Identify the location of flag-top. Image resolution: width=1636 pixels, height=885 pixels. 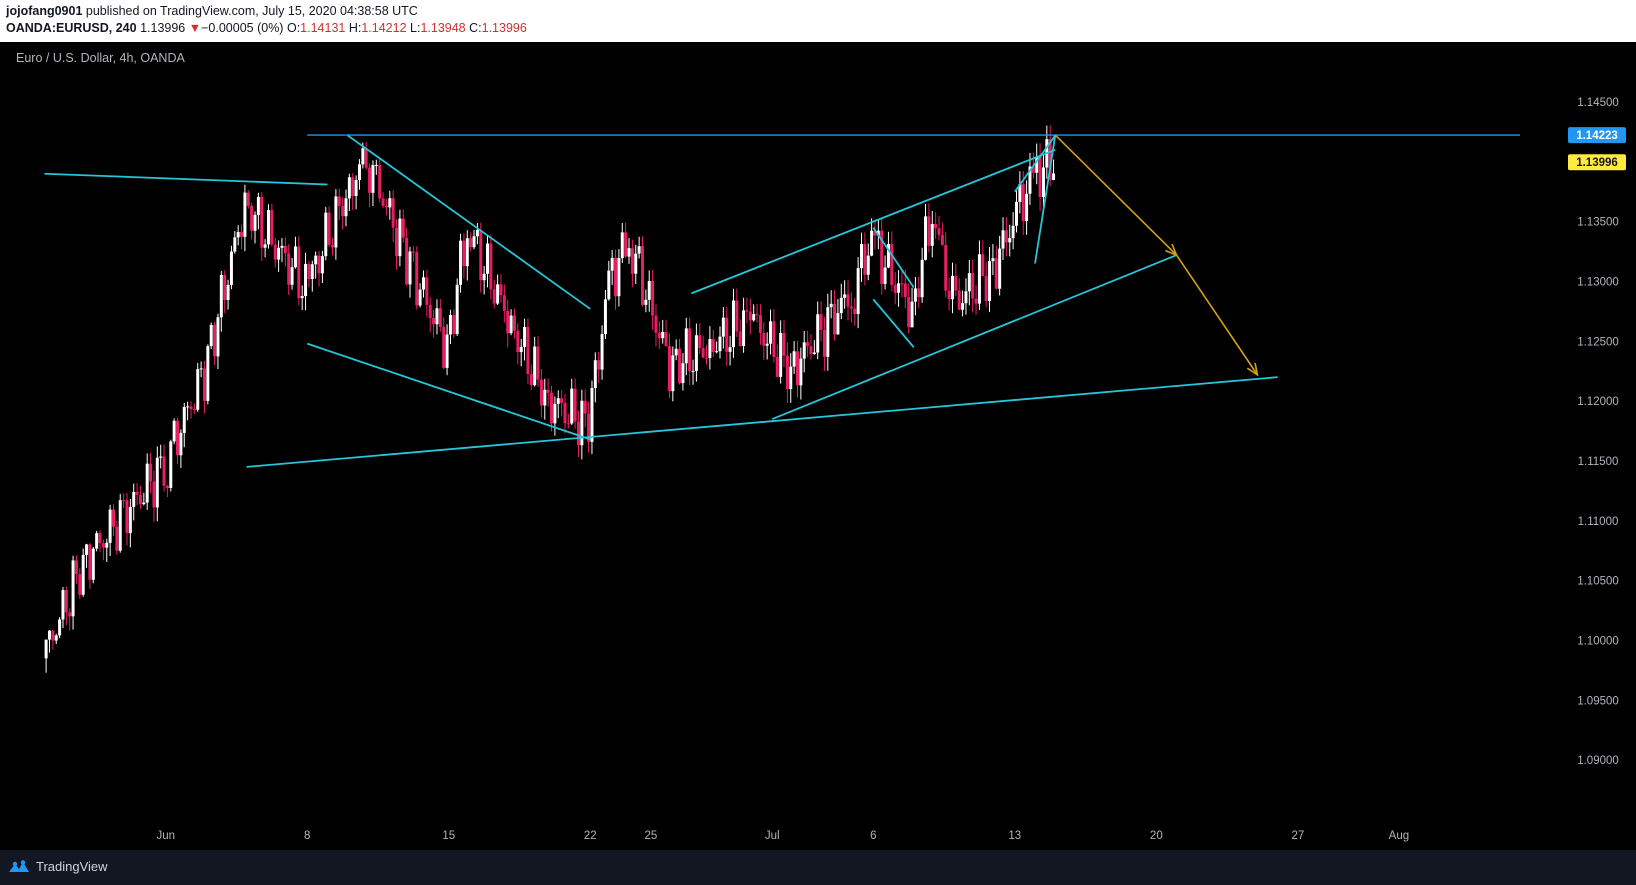
(893, 257).